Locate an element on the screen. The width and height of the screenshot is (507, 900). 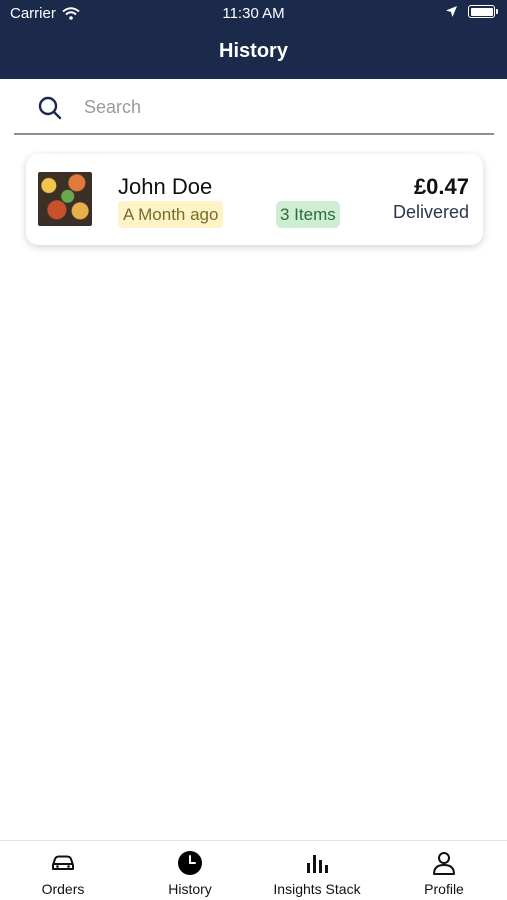
order-status: Delivered is located at coordinates (430, 212).